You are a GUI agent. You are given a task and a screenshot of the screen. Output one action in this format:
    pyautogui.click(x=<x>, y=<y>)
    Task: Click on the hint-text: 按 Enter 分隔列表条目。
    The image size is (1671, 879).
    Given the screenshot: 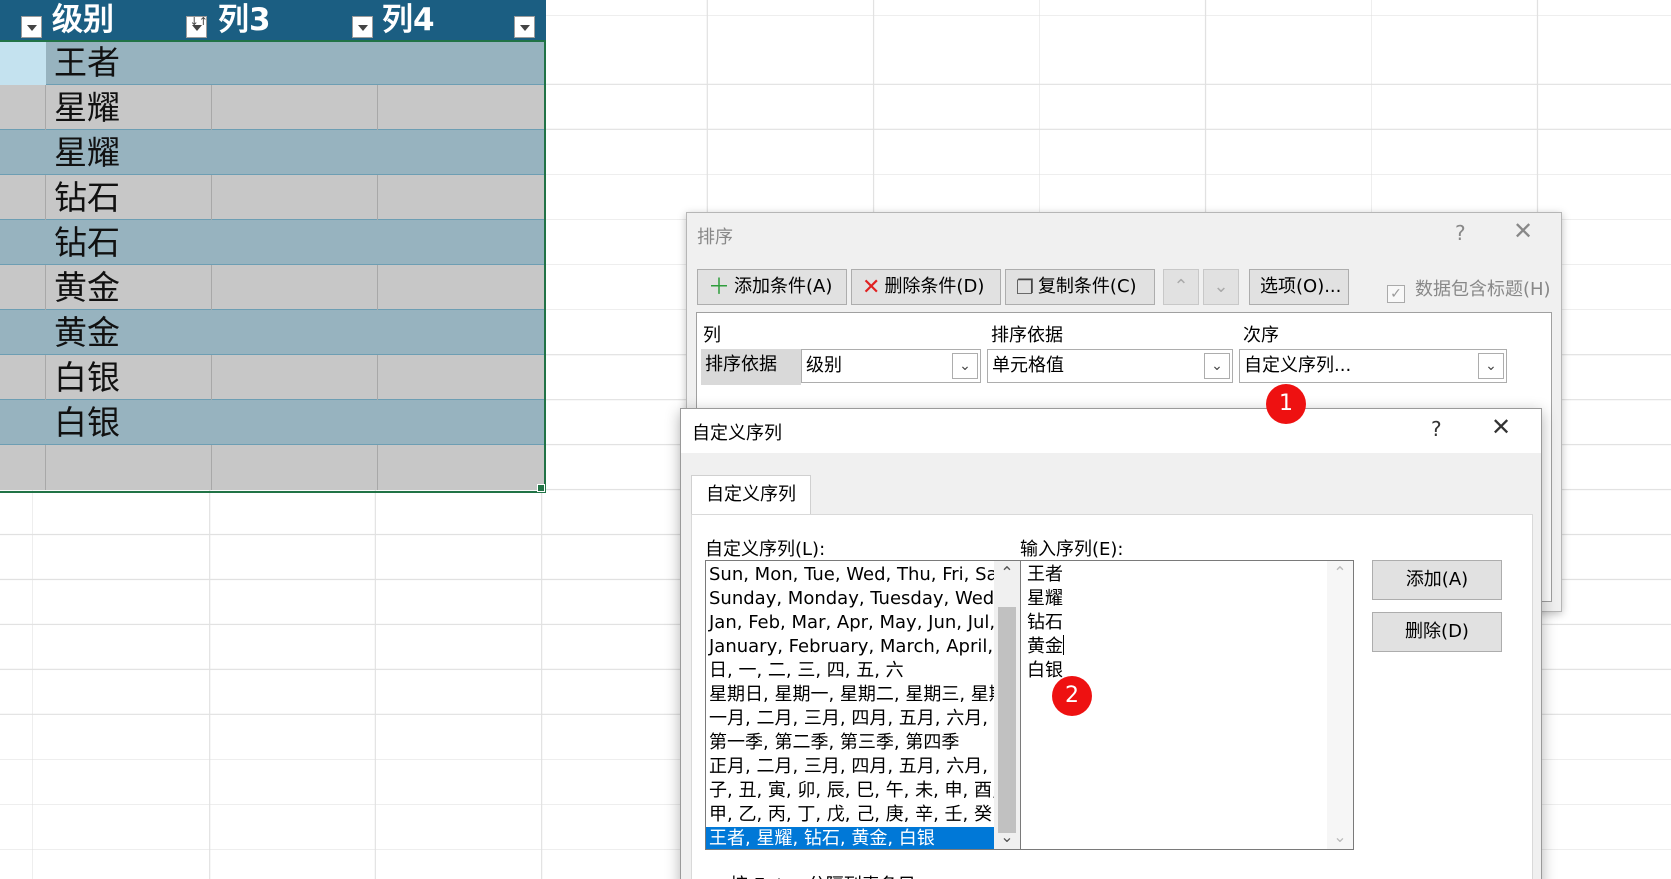 What is the action you would take?
    pyautogui.click(x=832, y=875)
    